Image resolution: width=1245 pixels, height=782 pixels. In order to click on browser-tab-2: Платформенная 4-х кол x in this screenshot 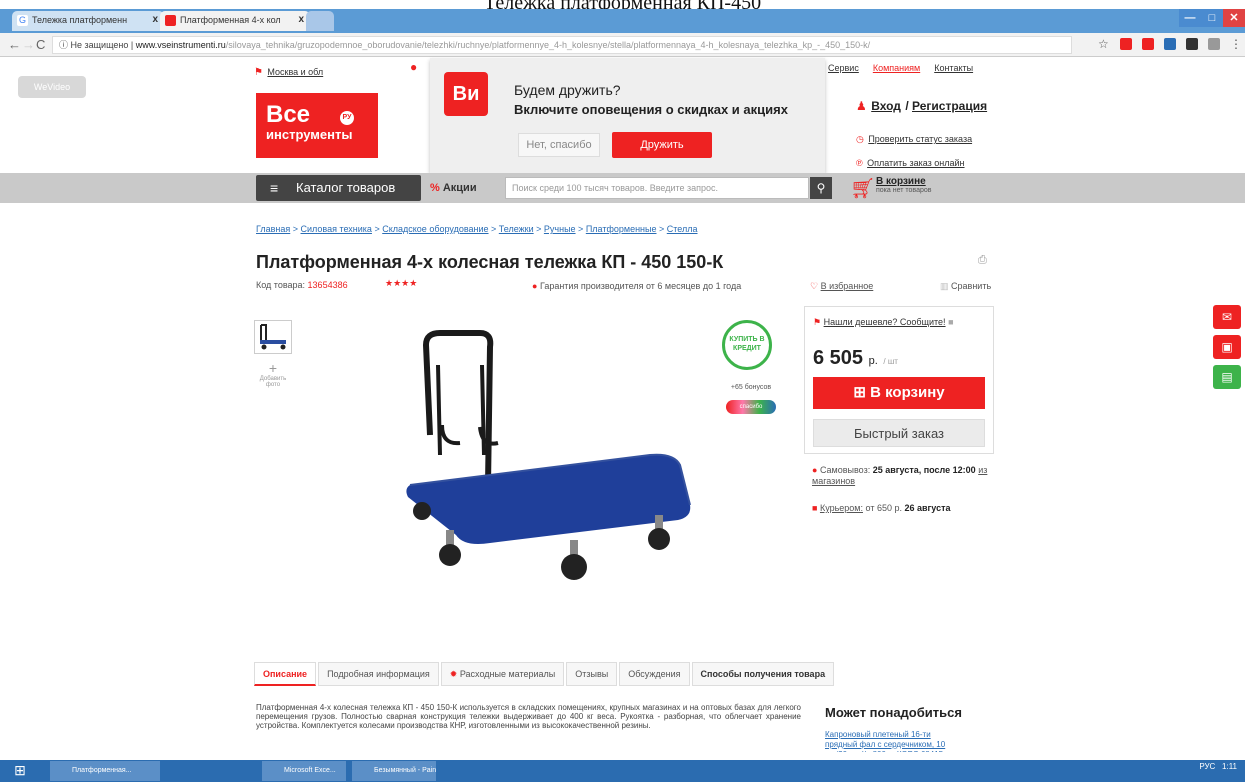, I will do `click(235, 21)`.